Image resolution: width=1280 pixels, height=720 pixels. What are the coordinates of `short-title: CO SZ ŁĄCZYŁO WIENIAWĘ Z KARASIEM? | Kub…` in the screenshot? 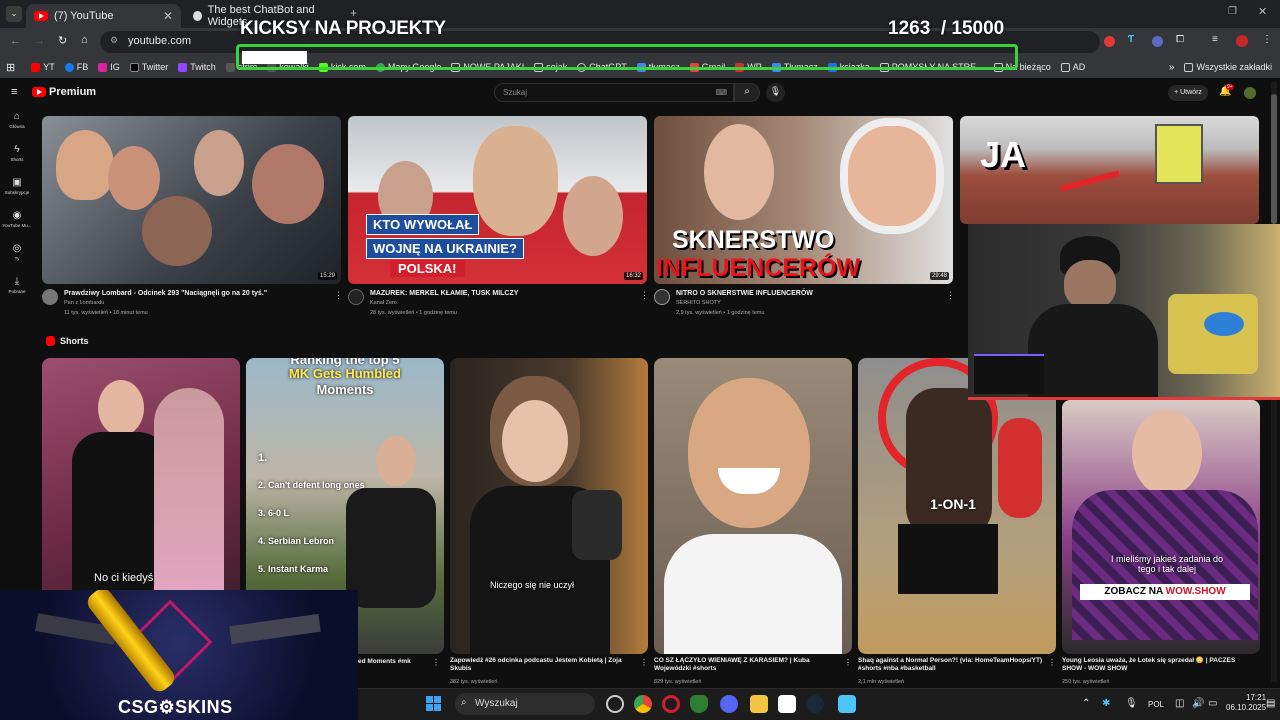 It's located at (746, 665).